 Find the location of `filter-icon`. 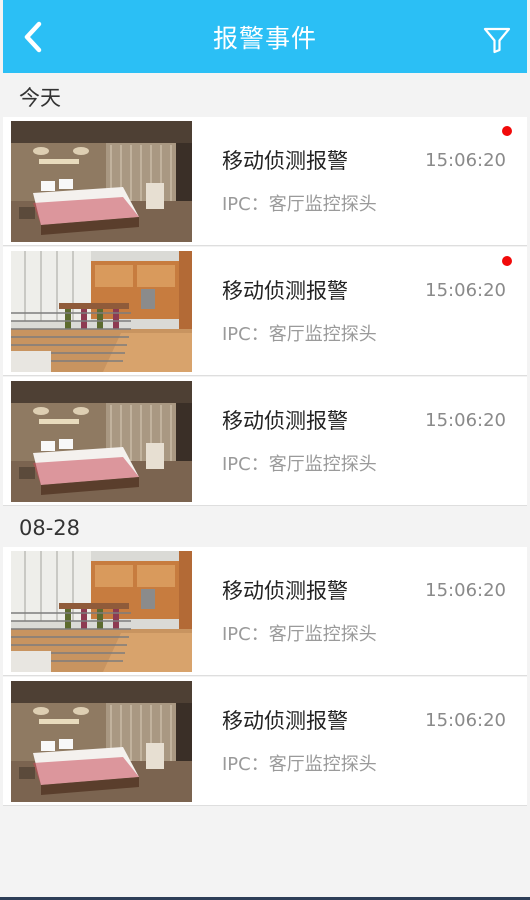

filter-icon is located at coordinates (497, 40).